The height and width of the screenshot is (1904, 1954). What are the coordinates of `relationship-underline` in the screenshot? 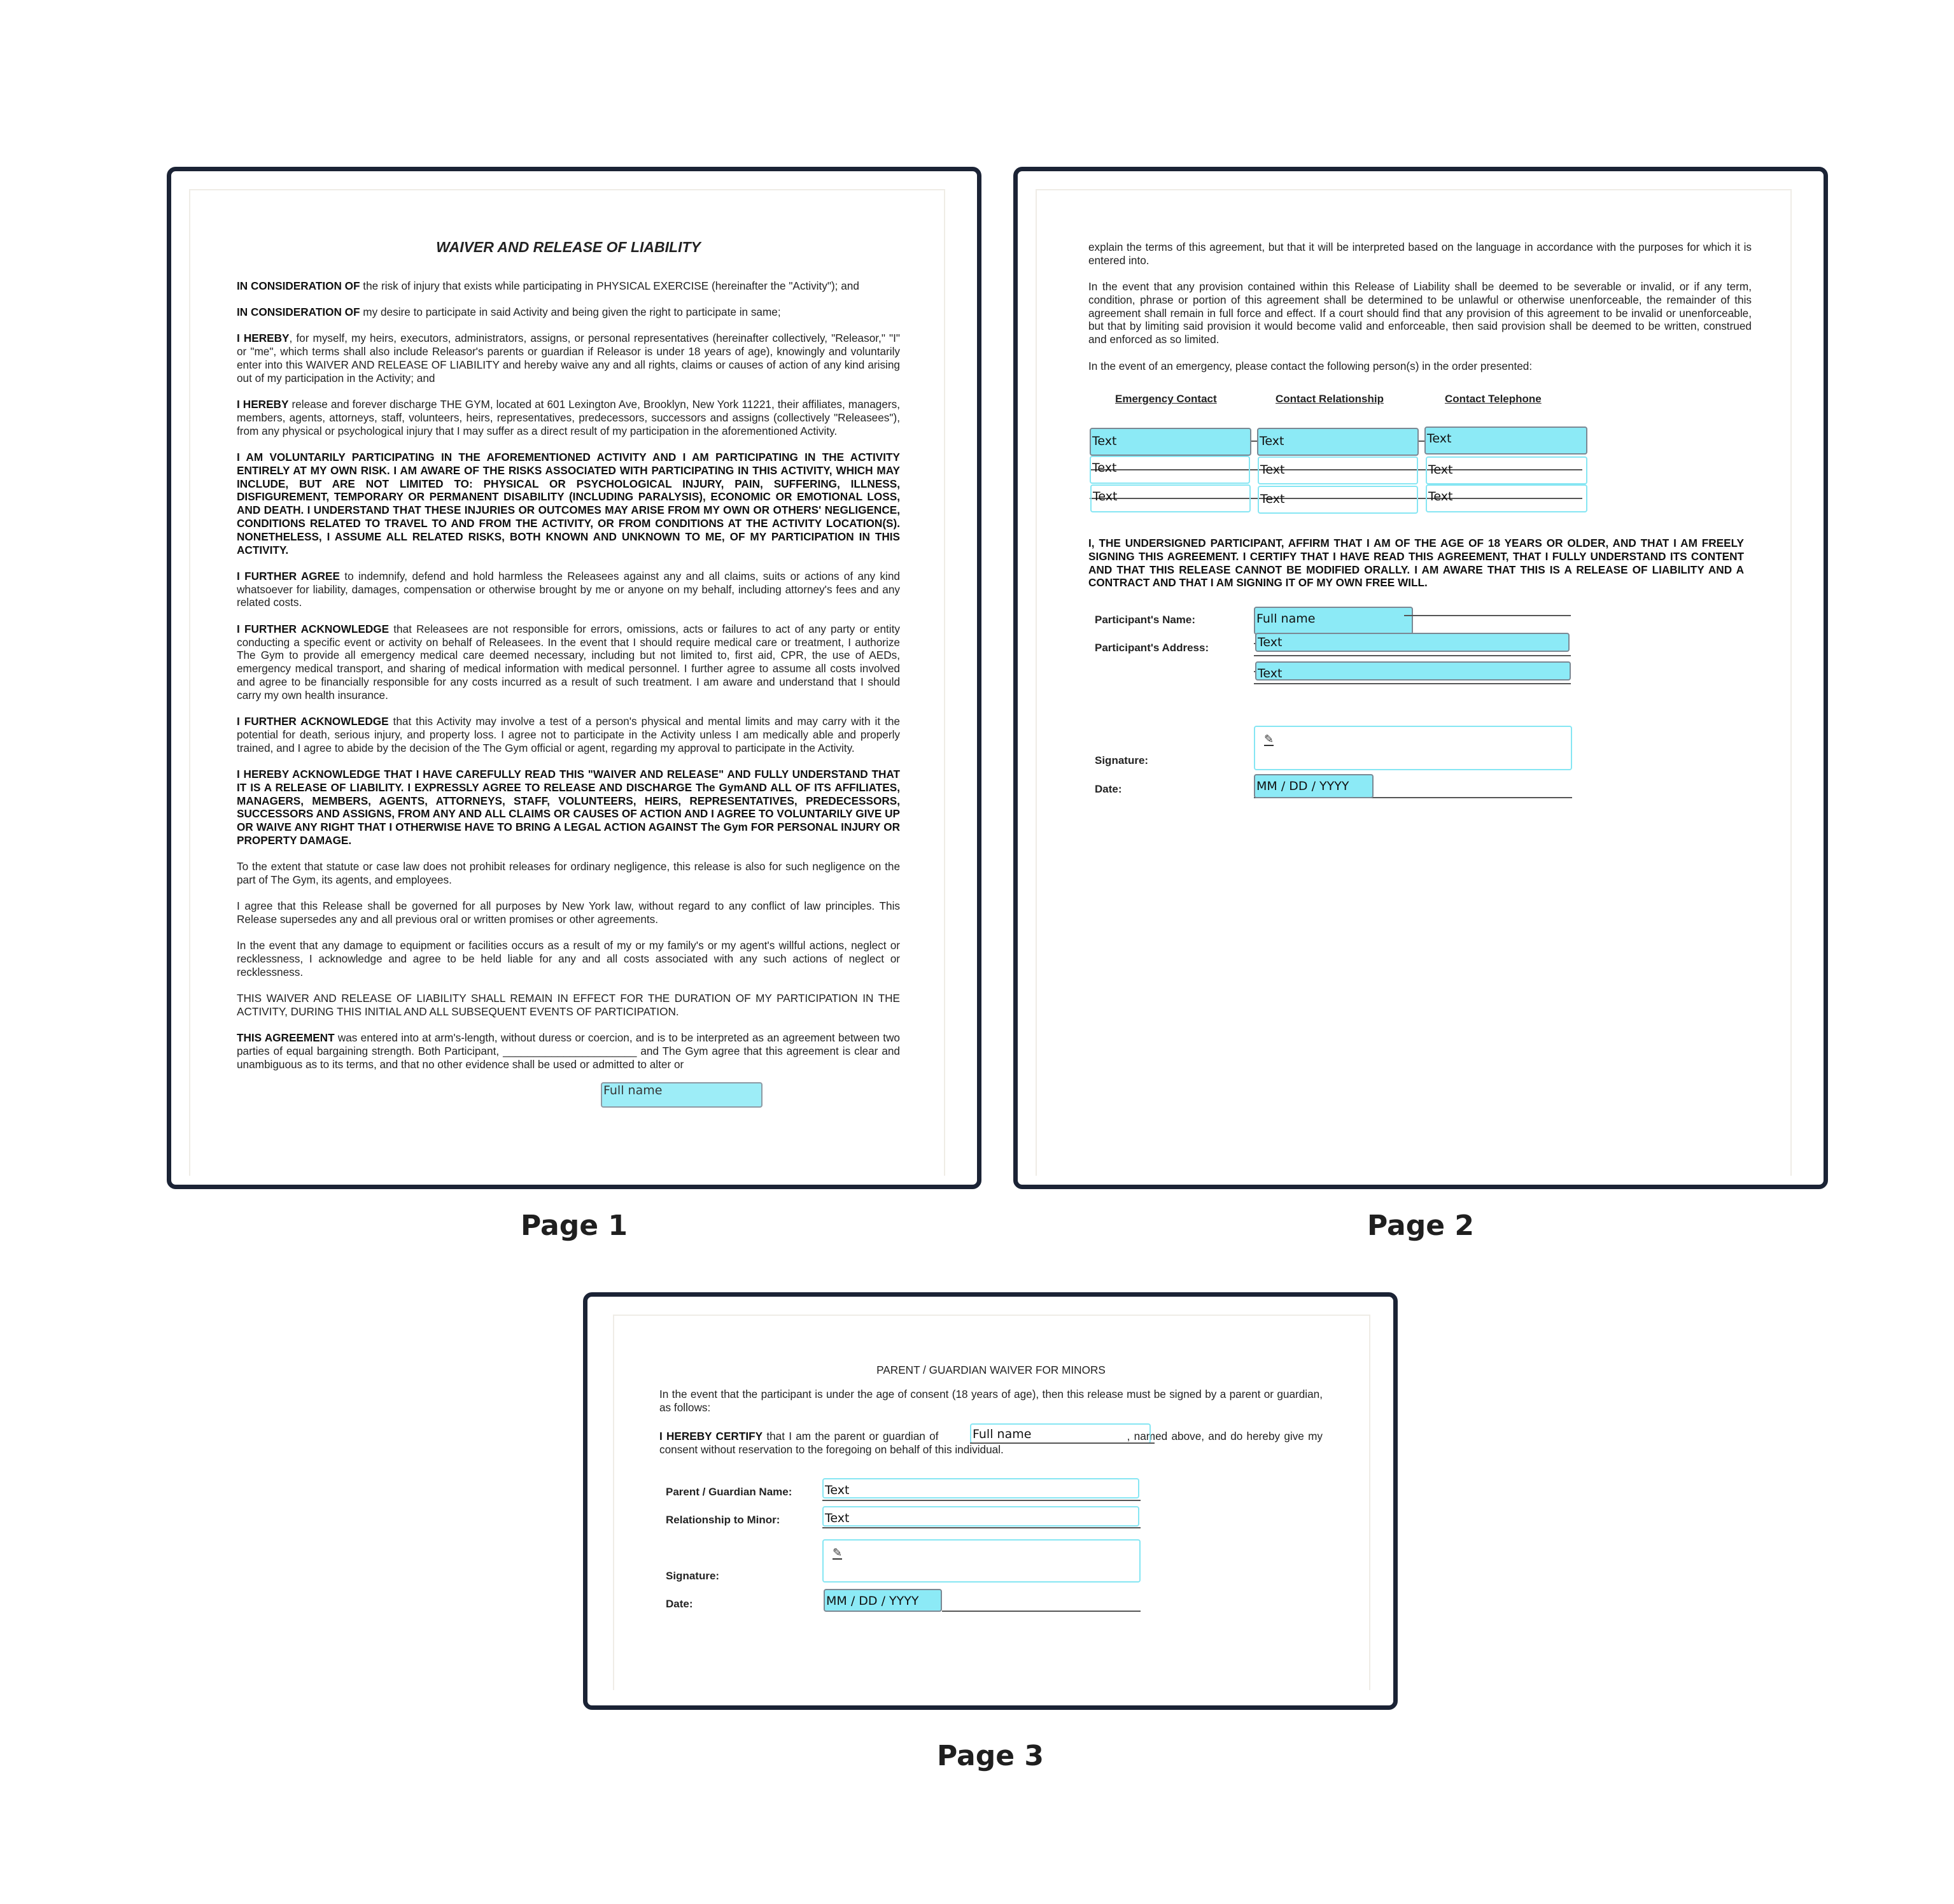 It's located at (981, 1527).